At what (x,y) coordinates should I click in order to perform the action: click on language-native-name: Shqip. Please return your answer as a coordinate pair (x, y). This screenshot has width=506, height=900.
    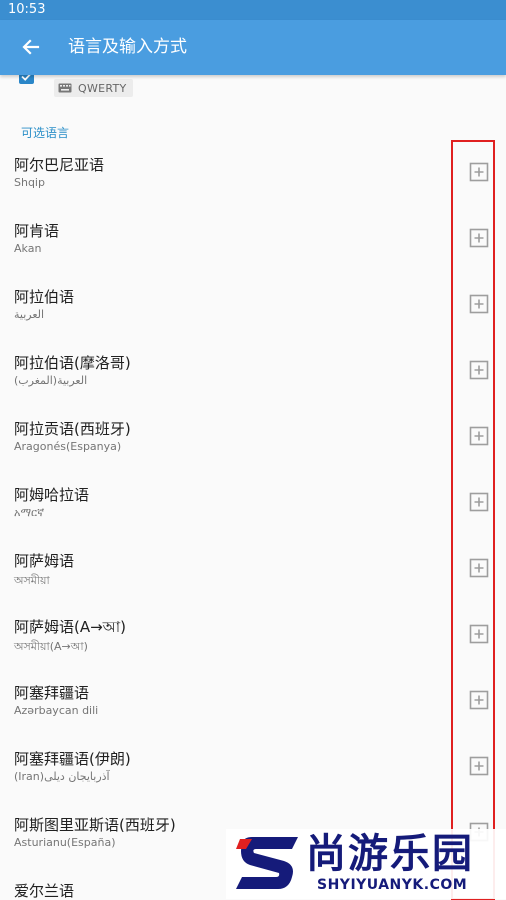
    Looking at the image, I should click on (29, 182).